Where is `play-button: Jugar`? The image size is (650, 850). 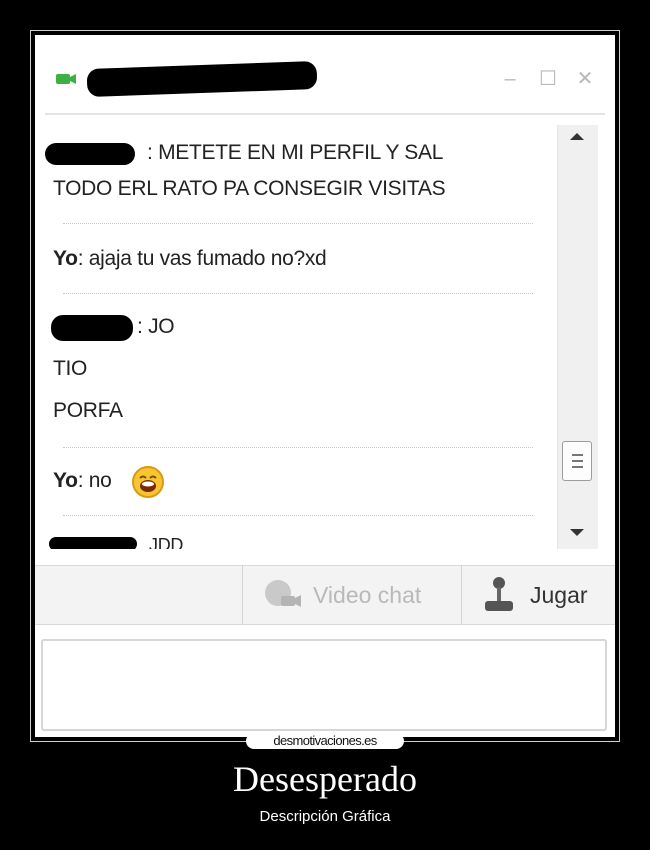 play-button: Jugar is located at coordinates (548, 595).